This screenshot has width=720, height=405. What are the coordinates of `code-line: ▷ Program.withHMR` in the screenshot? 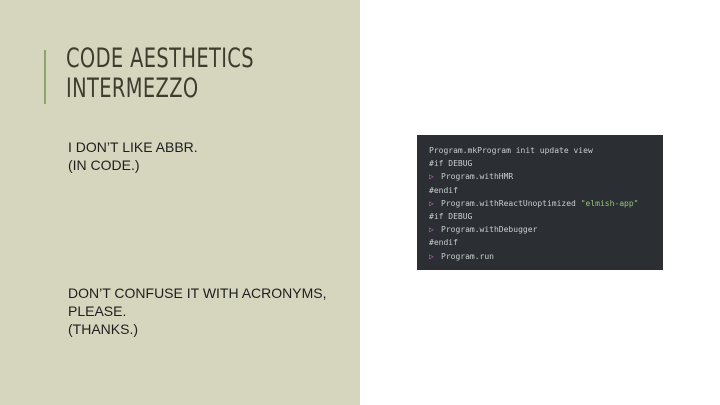 It's located at (546, 176).